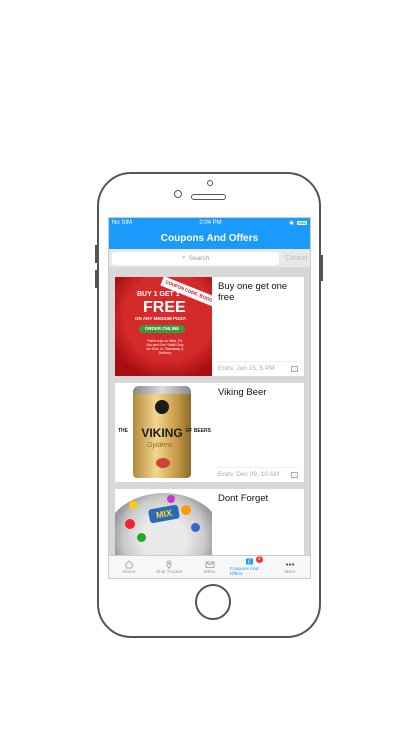 The height and width of the screenshot is (736, 414). I want to click on power-button, so click(322, 268).